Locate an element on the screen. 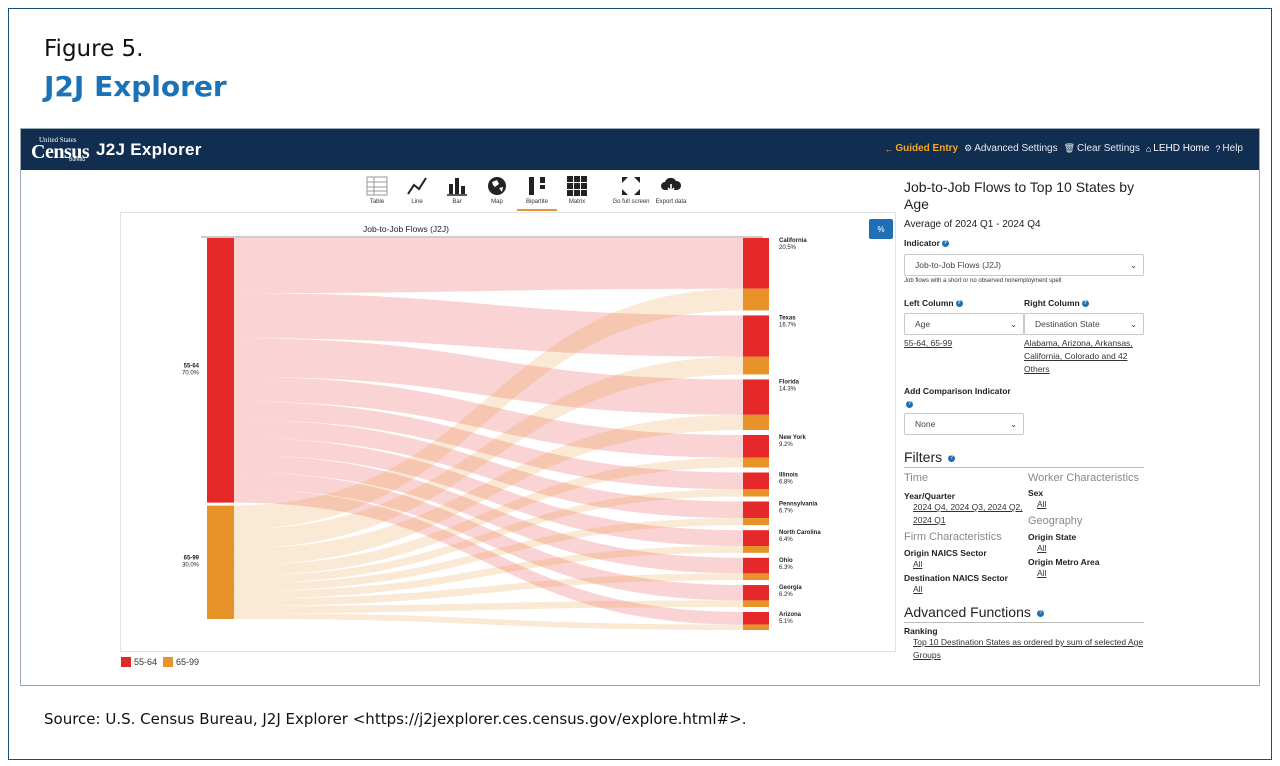  sex-label: Sex is located at coordinates (1036, 493).